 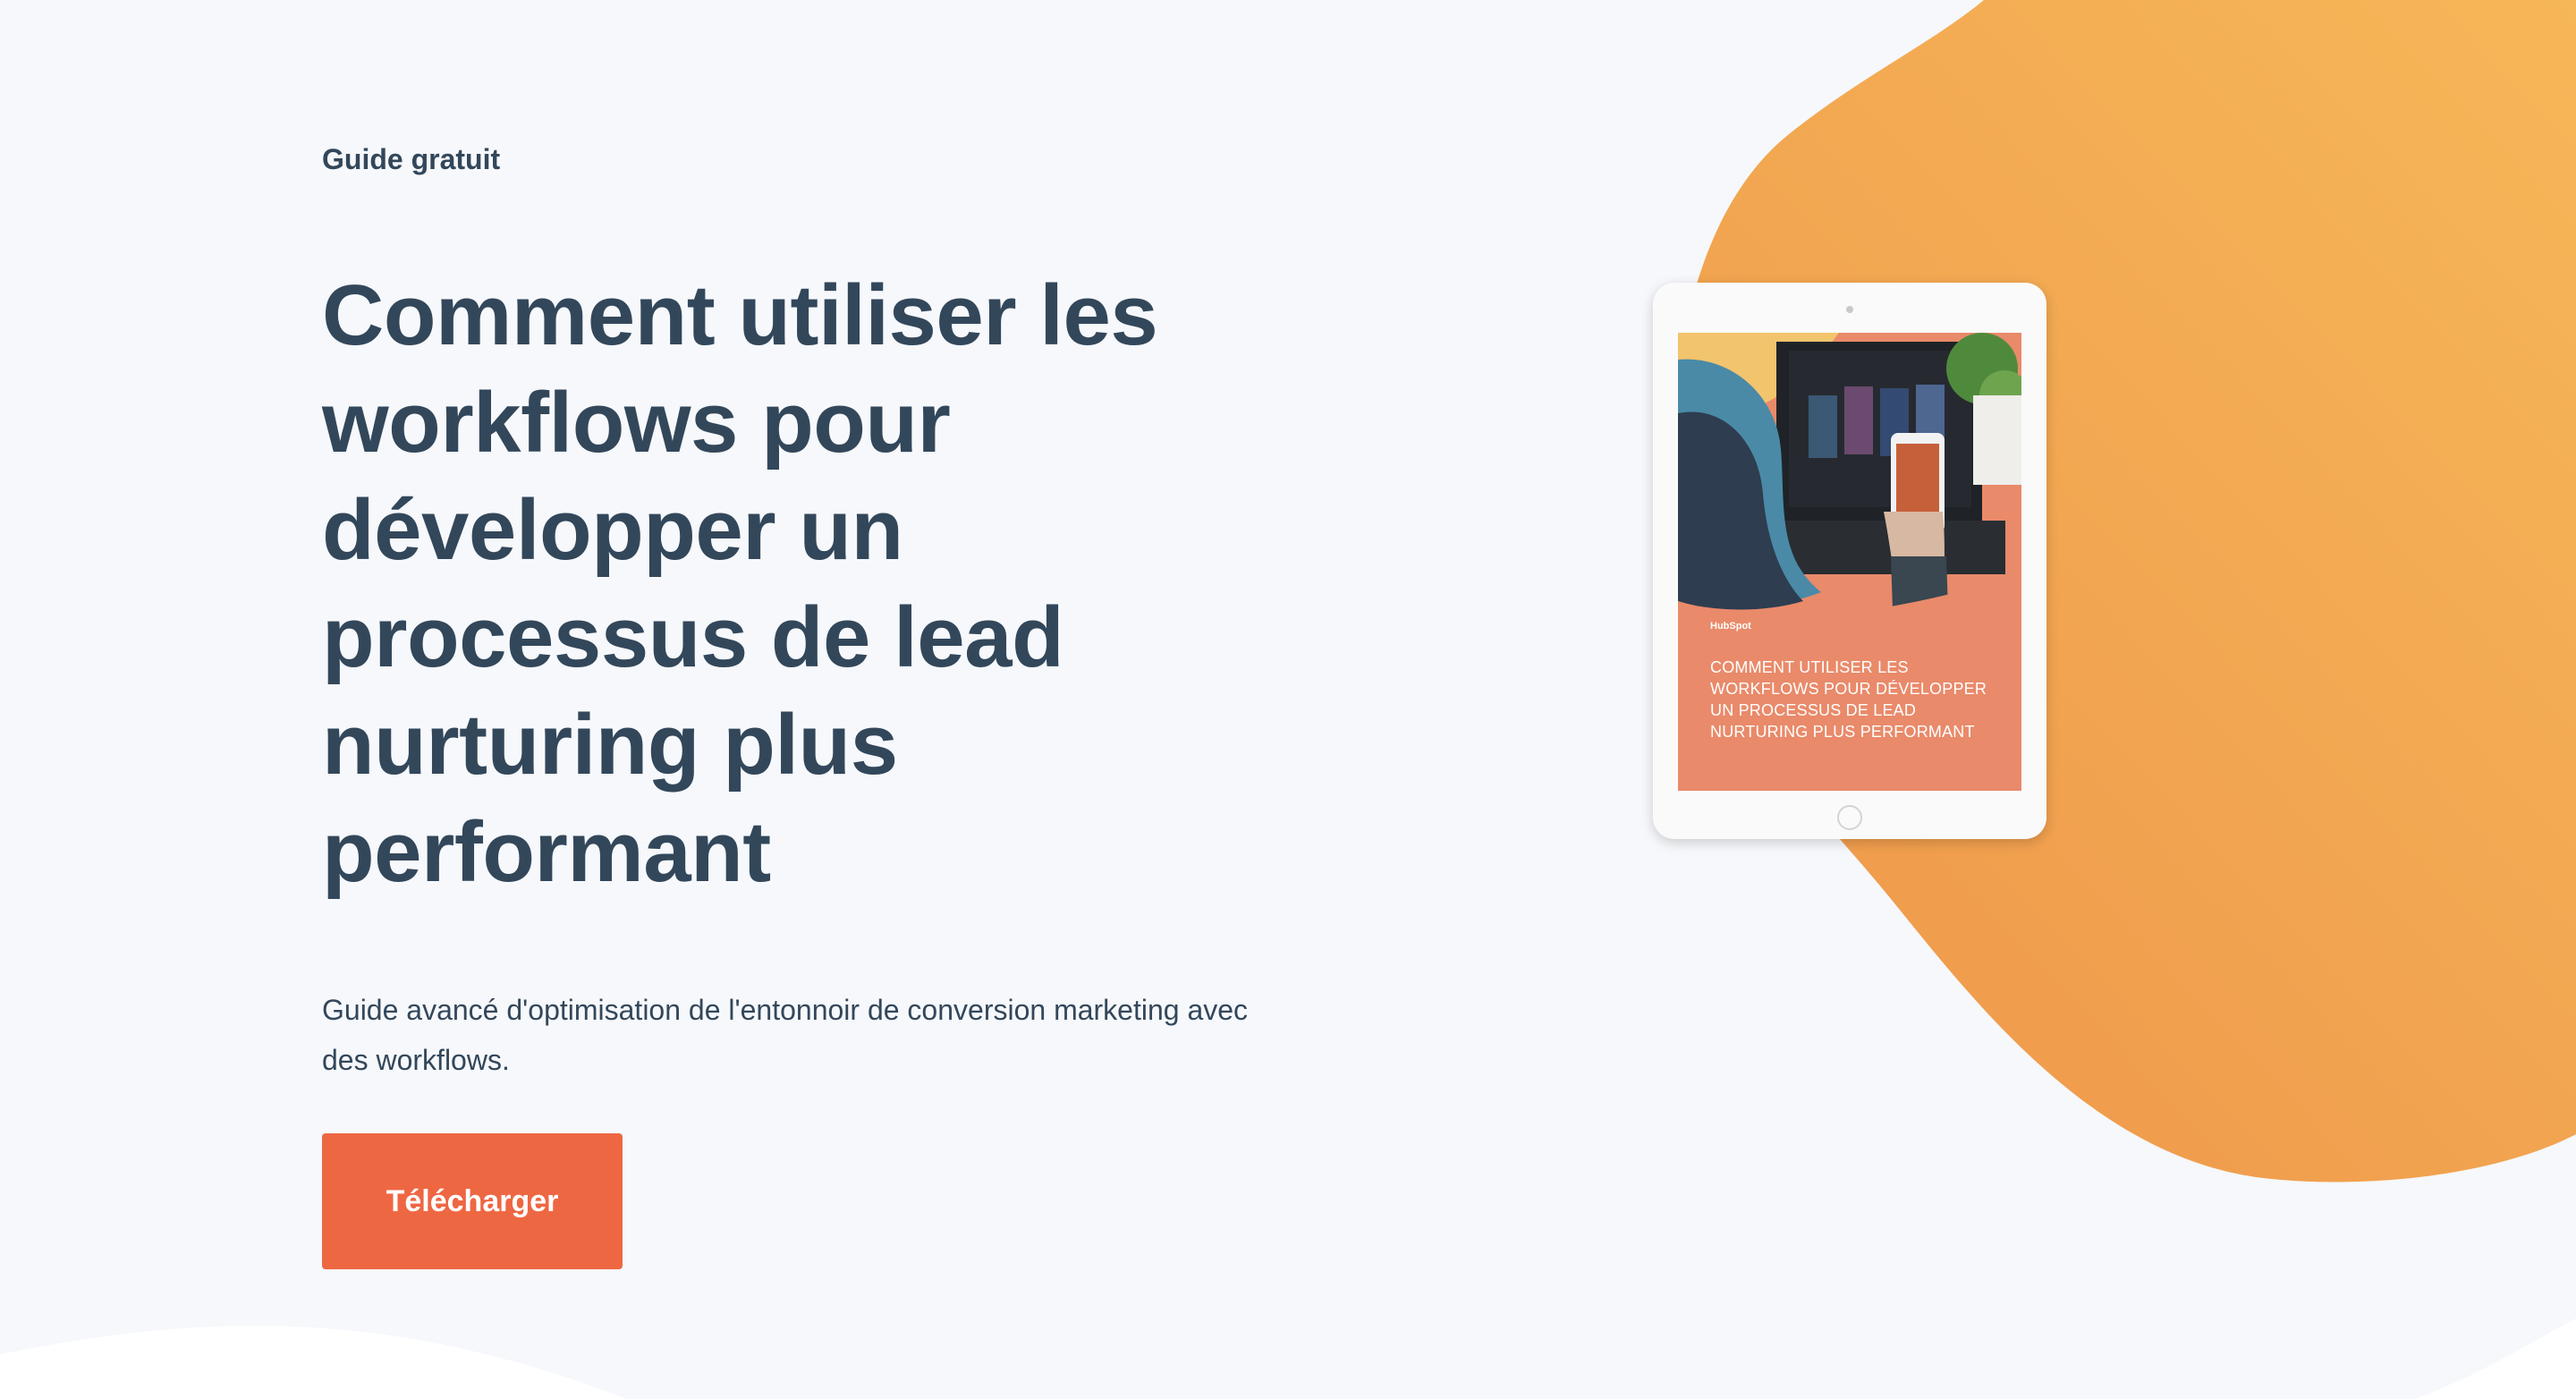 What do you see at coordinates (411, 159) in the screenshot?
I see `eyebrow-label: Guide gratuit` at bounding box center [411, 159].